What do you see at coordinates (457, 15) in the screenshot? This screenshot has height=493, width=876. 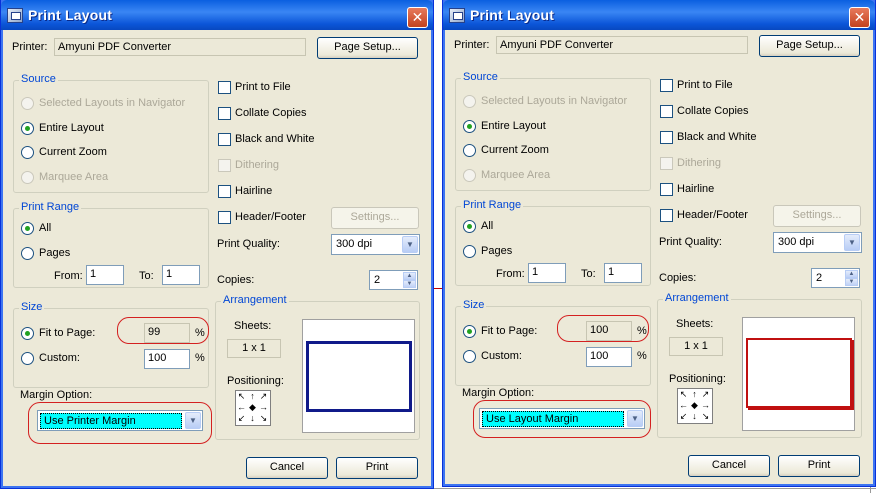 I see `print-layout-app-icon` at bounding box center [457, 15].